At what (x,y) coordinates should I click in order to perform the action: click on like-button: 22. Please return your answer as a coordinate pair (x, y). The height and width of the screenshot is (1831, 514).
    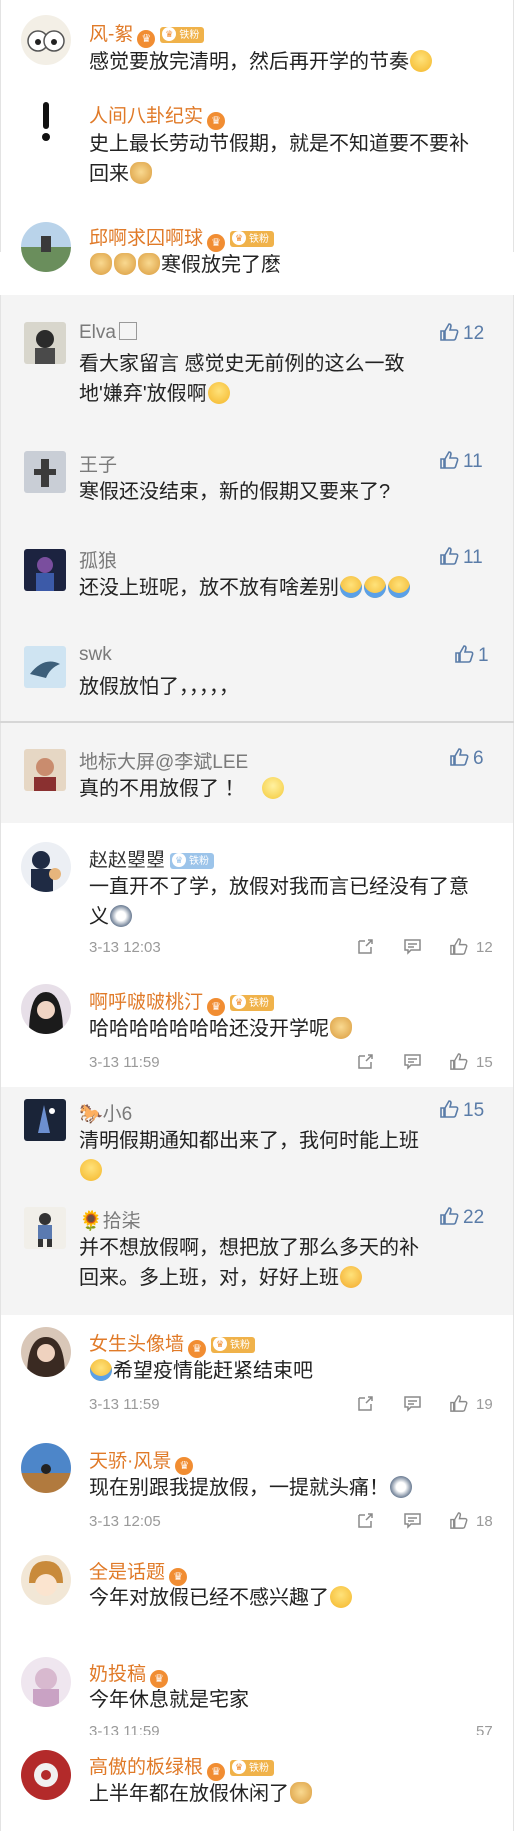
    Looking at the image, I should click on (461, 1217).